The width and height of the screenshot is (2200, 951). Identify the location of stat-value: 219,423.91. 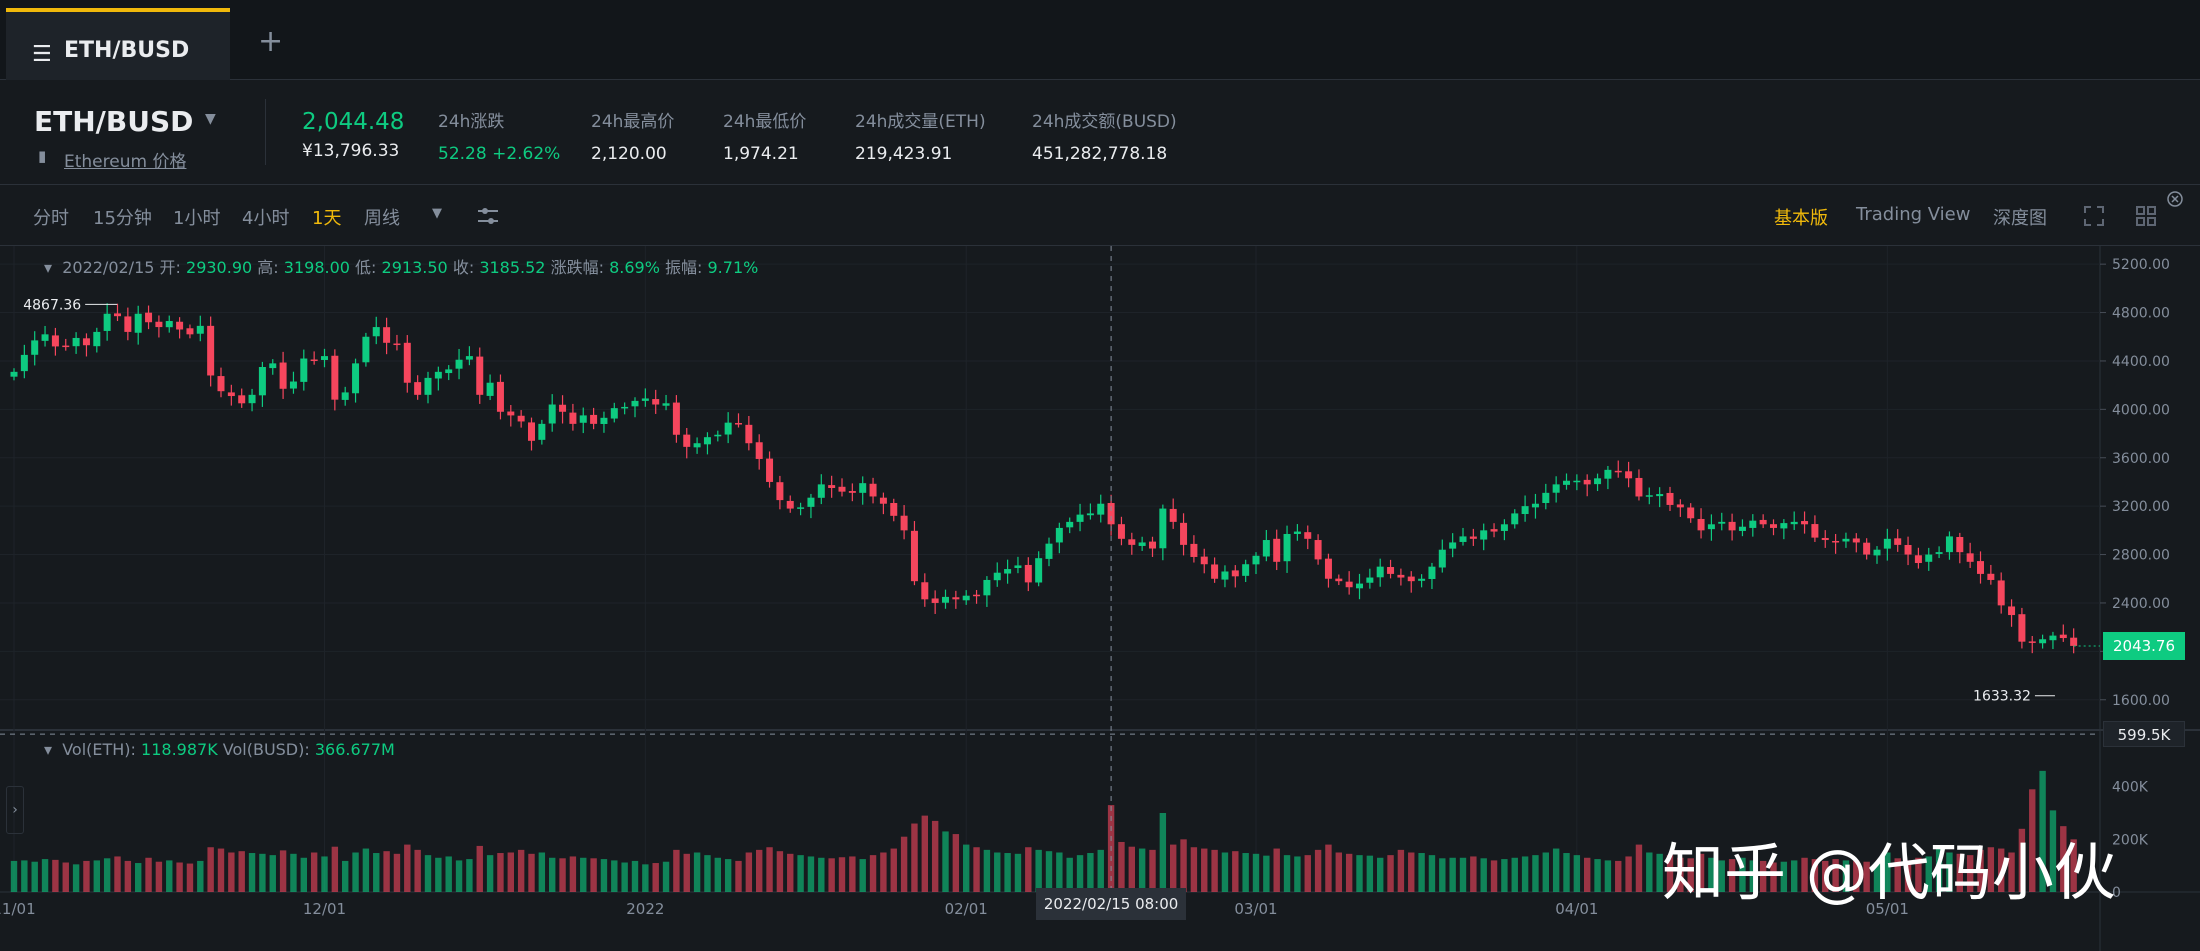
(904, 154).